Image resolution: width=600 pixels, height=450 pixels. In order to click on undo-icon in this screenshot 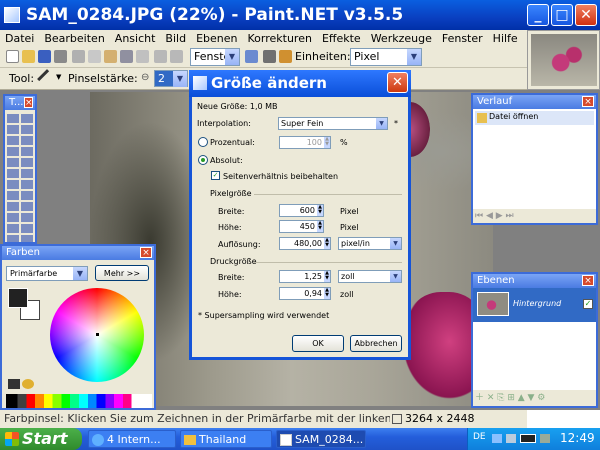, I will do `click(160, 56)`.